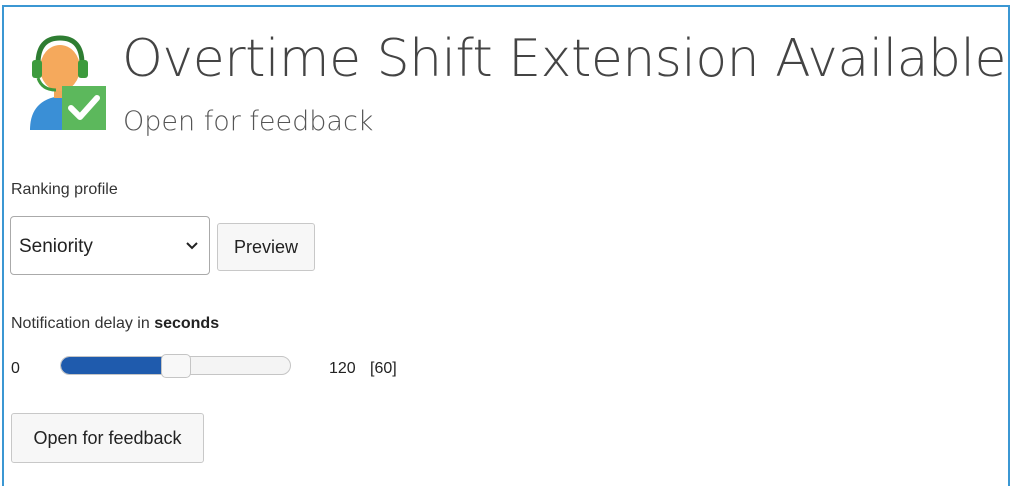 Image resolution: width=1014 pixels, height=489 pixels. I want to click on slider-fill, so click(119, 365).